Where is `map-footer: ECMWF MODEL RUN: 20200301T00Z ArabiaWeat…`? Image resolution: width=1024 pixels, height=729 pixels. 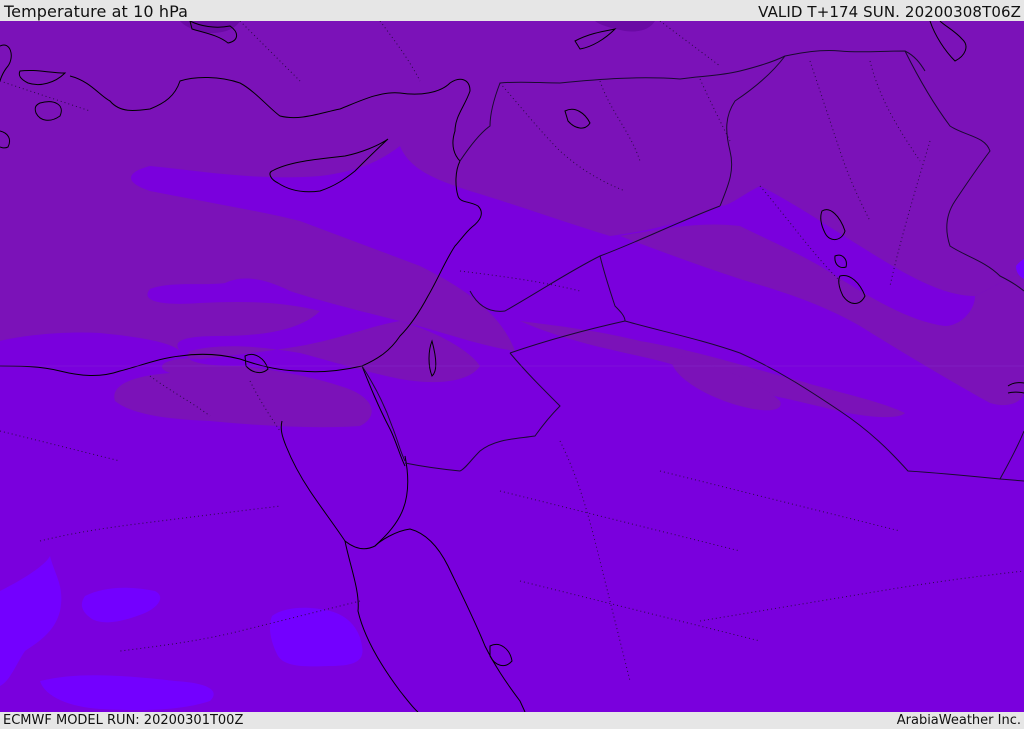 map-footer: ECMWF MODEL RUN: 20200301T00Z ArabiaWeat… is located at coordinates (512, 720).